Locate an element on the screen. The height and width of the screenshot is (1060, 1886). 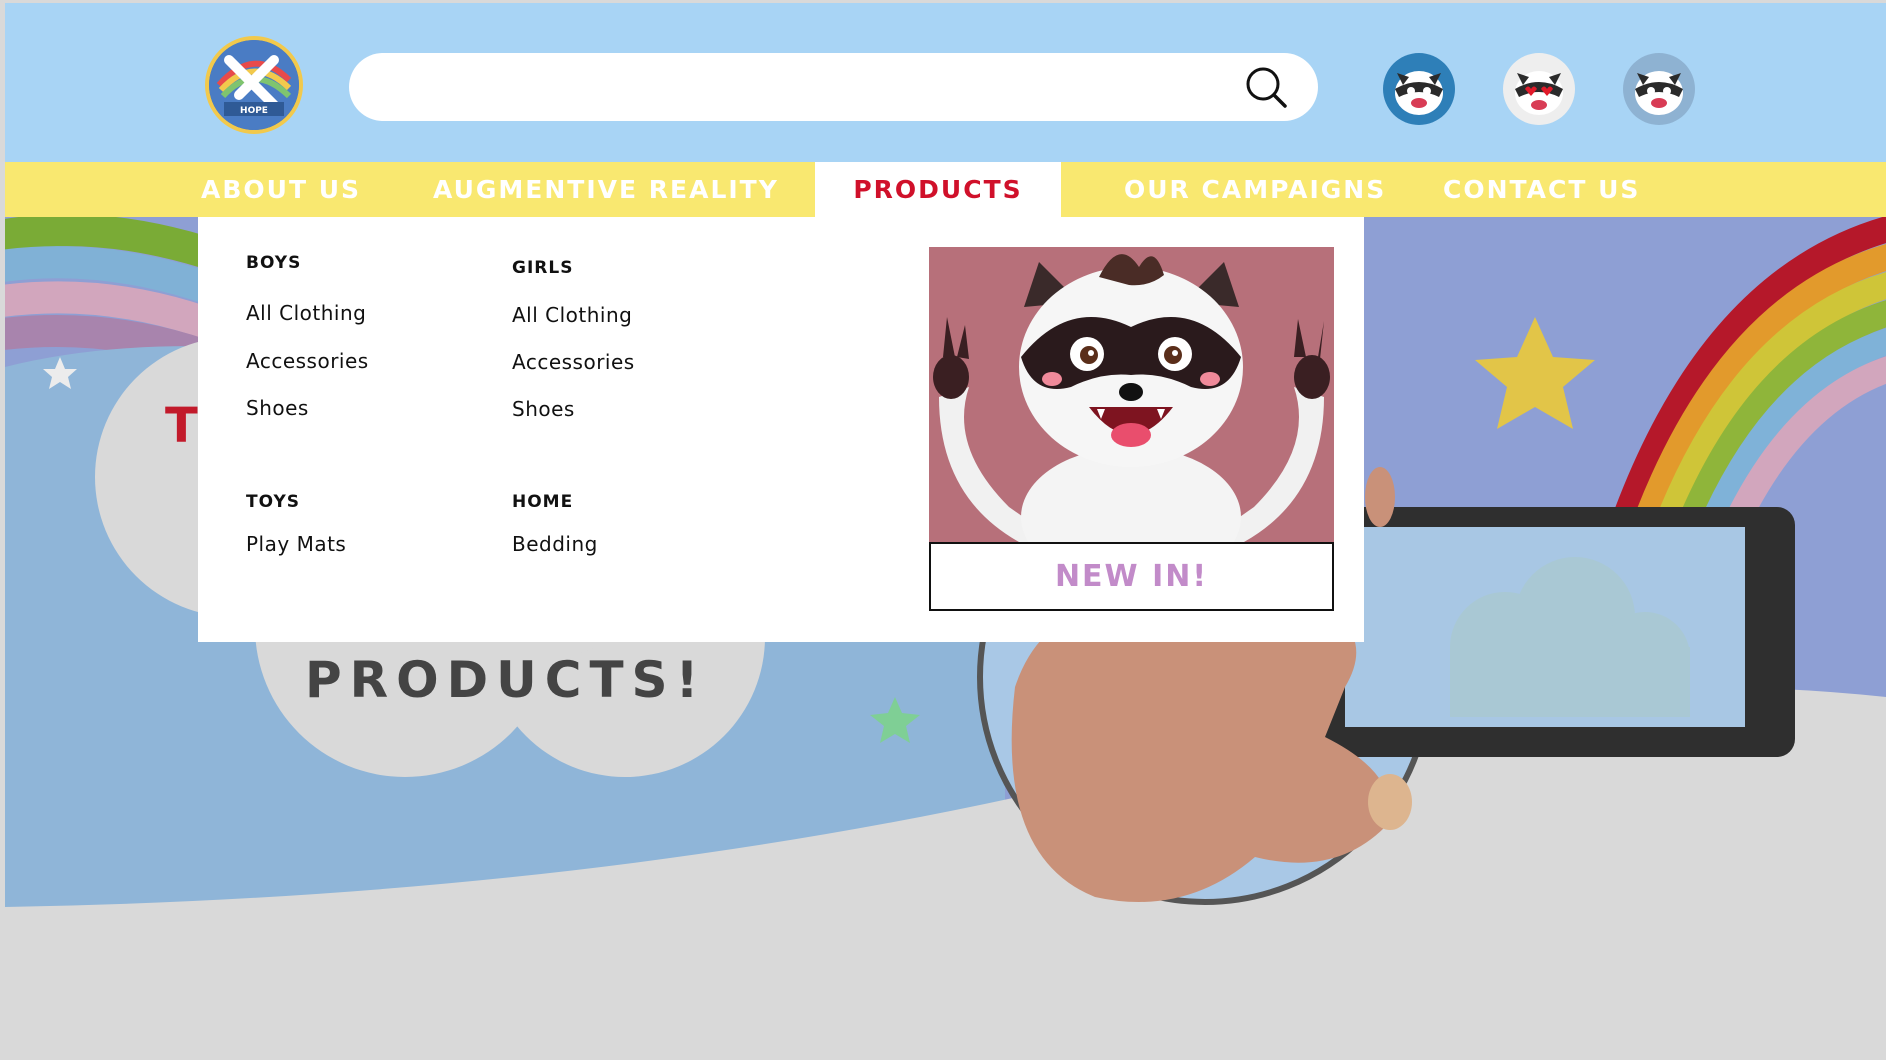
nav-item-our-campaigns: OUR CAMPAIGNS is located at coordinates (1255, 189).